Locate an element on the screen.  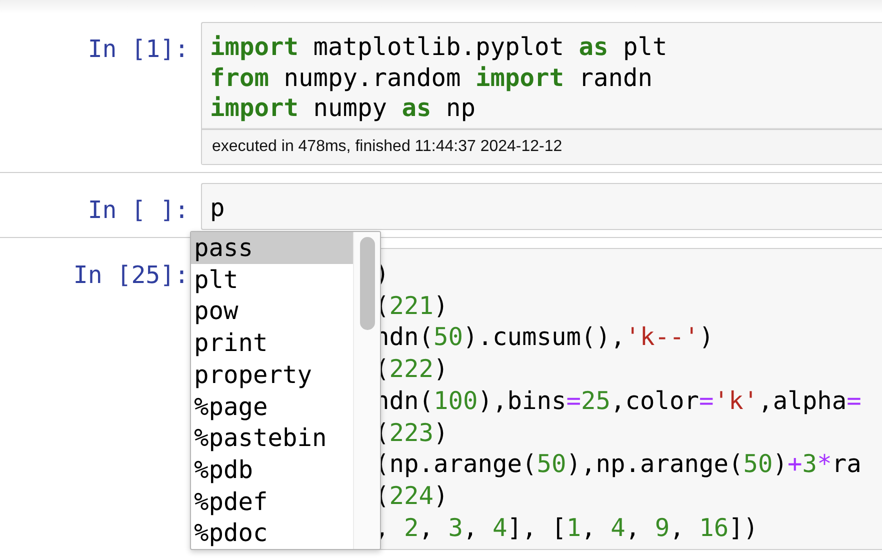
execution-info: executed in 478ms, finished 11:44:37 2024-12-12 is located at coordinates (542, 146).